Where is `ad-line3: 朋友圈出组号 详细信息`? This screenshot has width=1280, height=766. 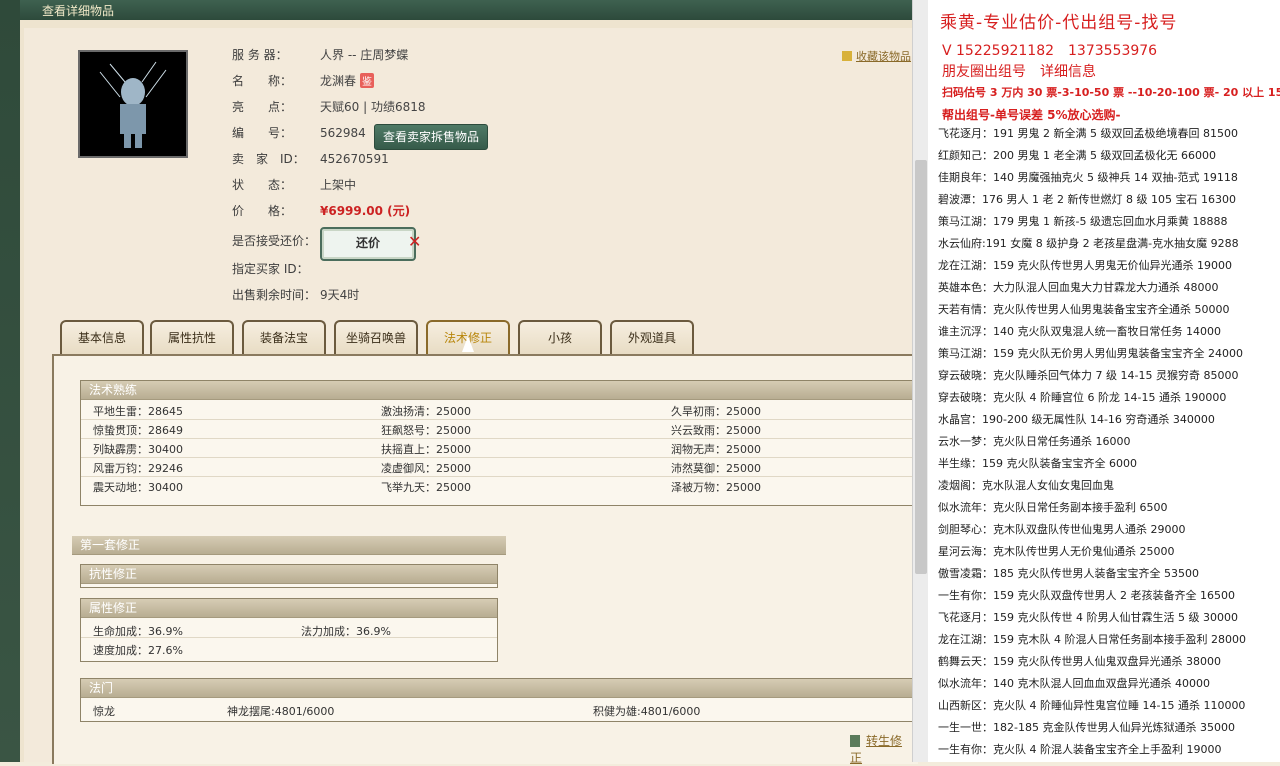
ad-line3: 朋友圈出组号 详细信息 is located at coordinates (1019, 72).